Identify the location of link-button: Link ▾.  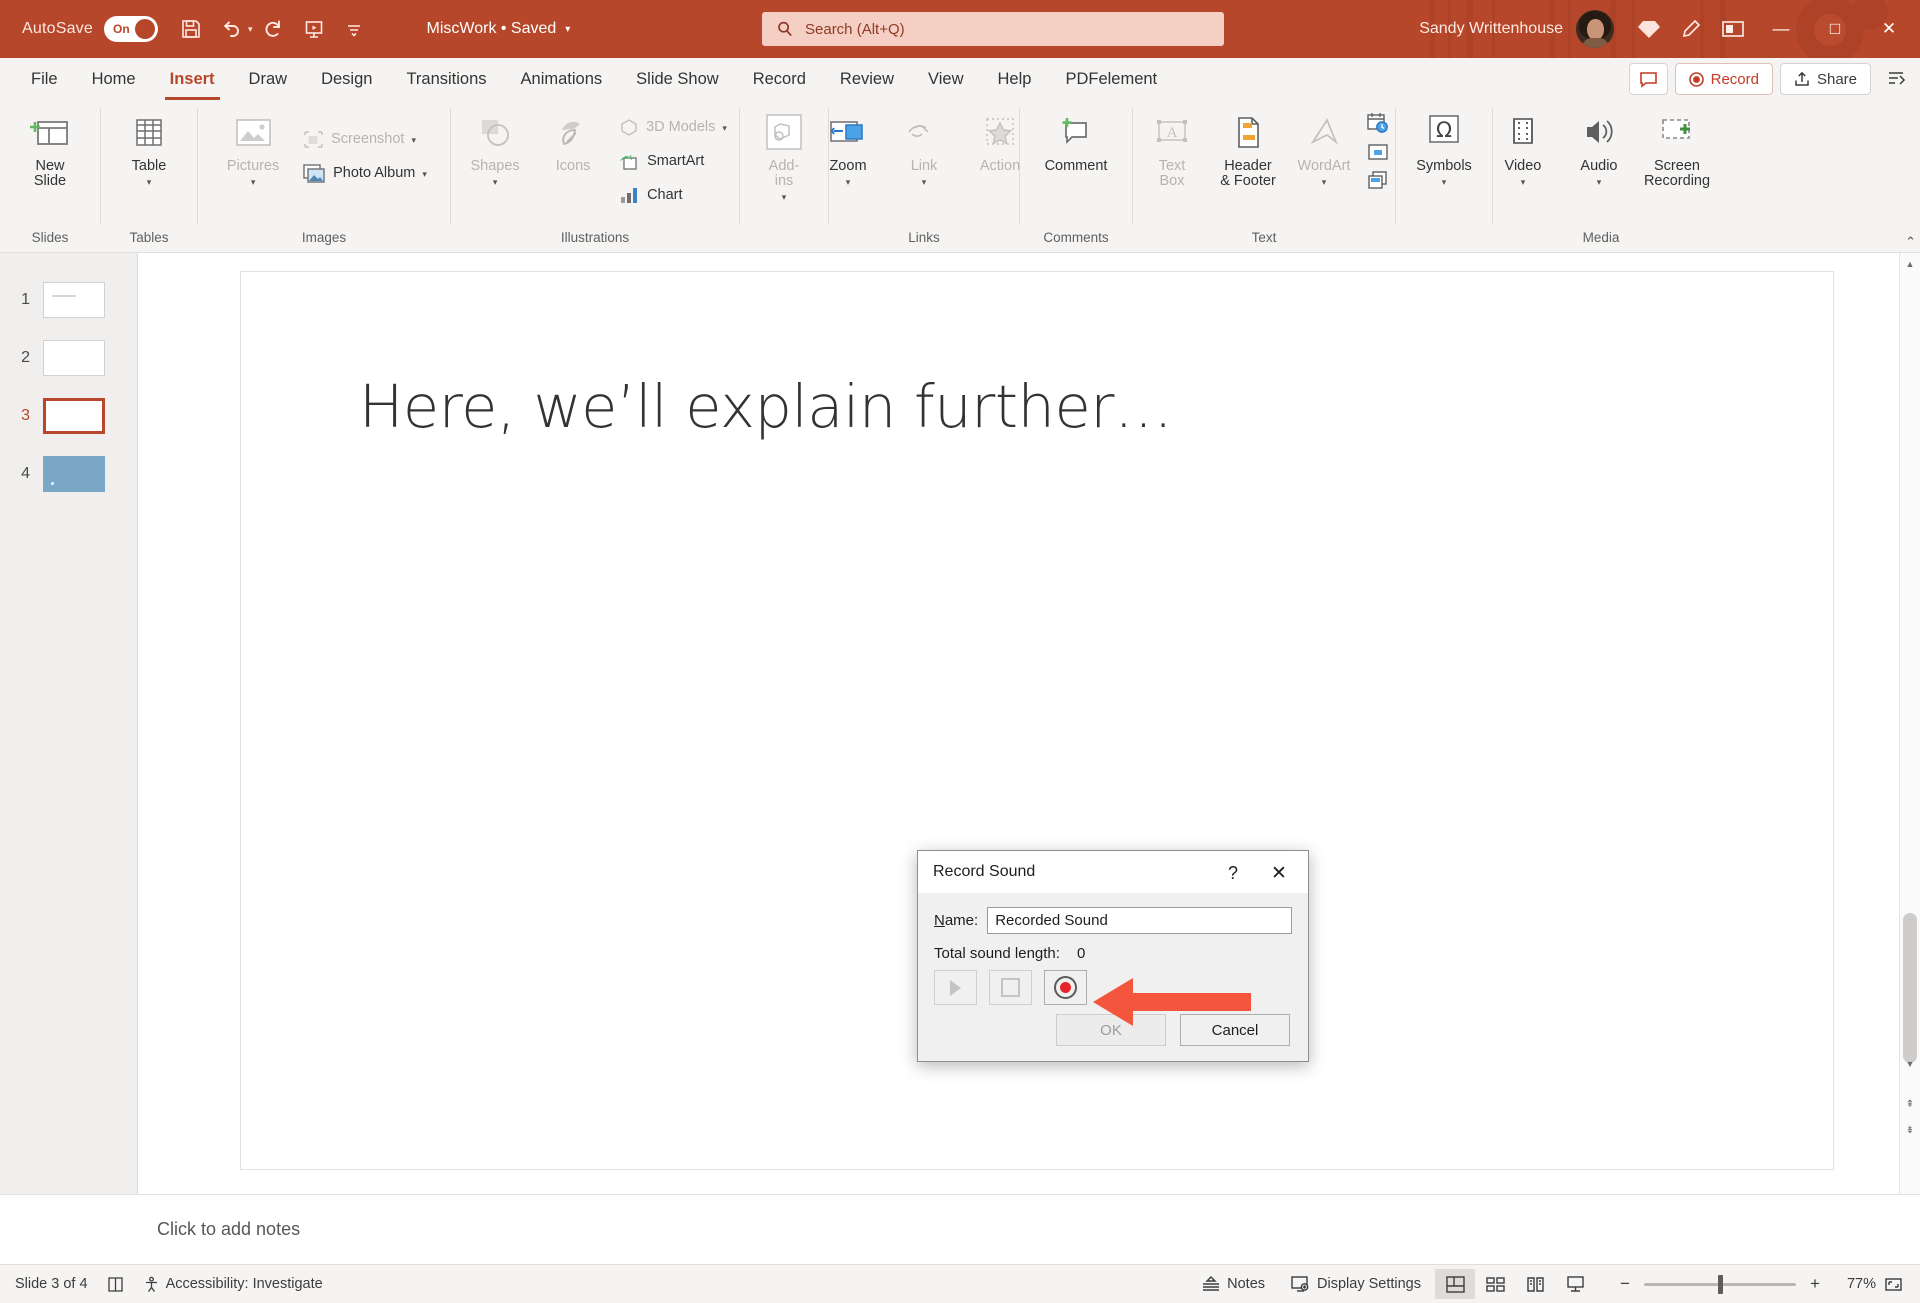
(924, 148).